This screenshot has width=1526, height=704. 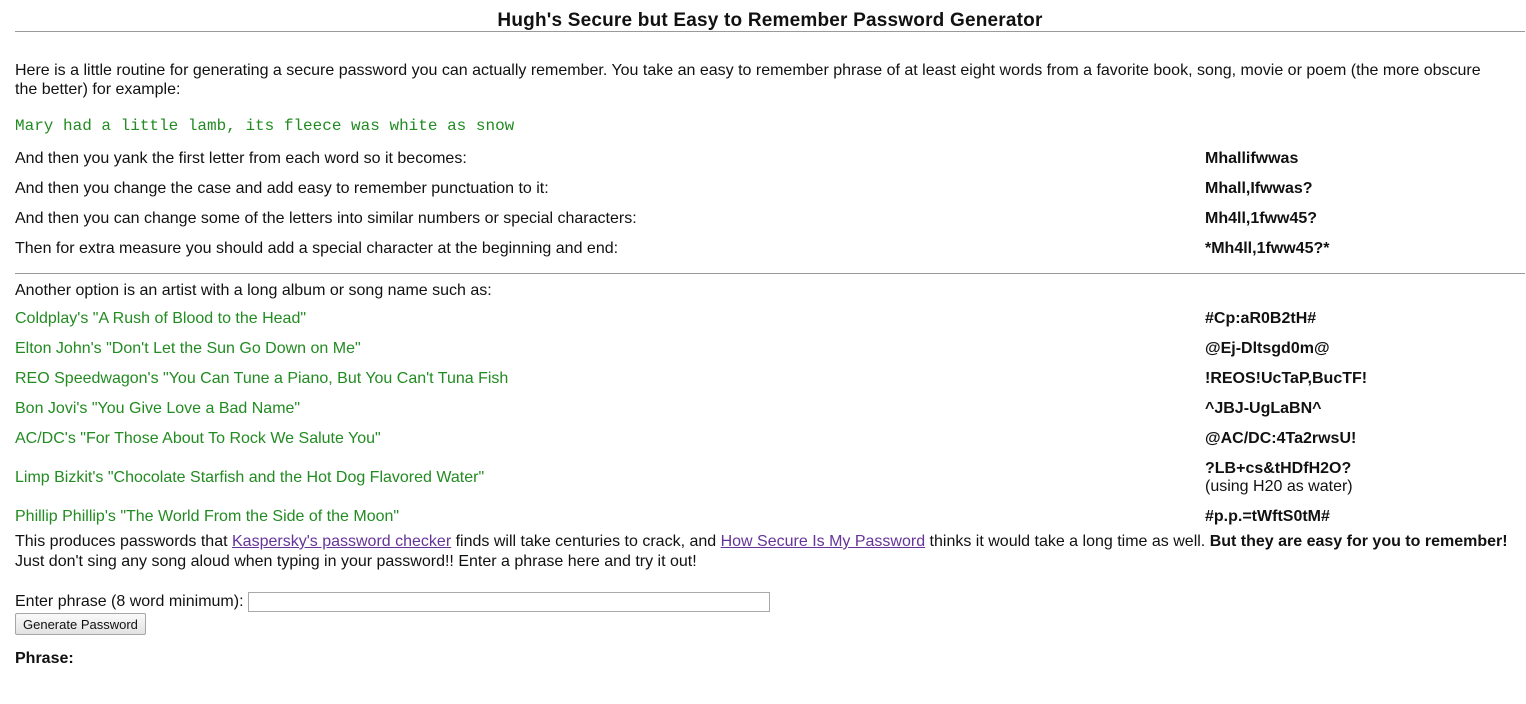 What do you see at coordinates (44, 658) in the screenshot?
I see `phrase-output-label: Phrase:` at bounding box center [44, 658].